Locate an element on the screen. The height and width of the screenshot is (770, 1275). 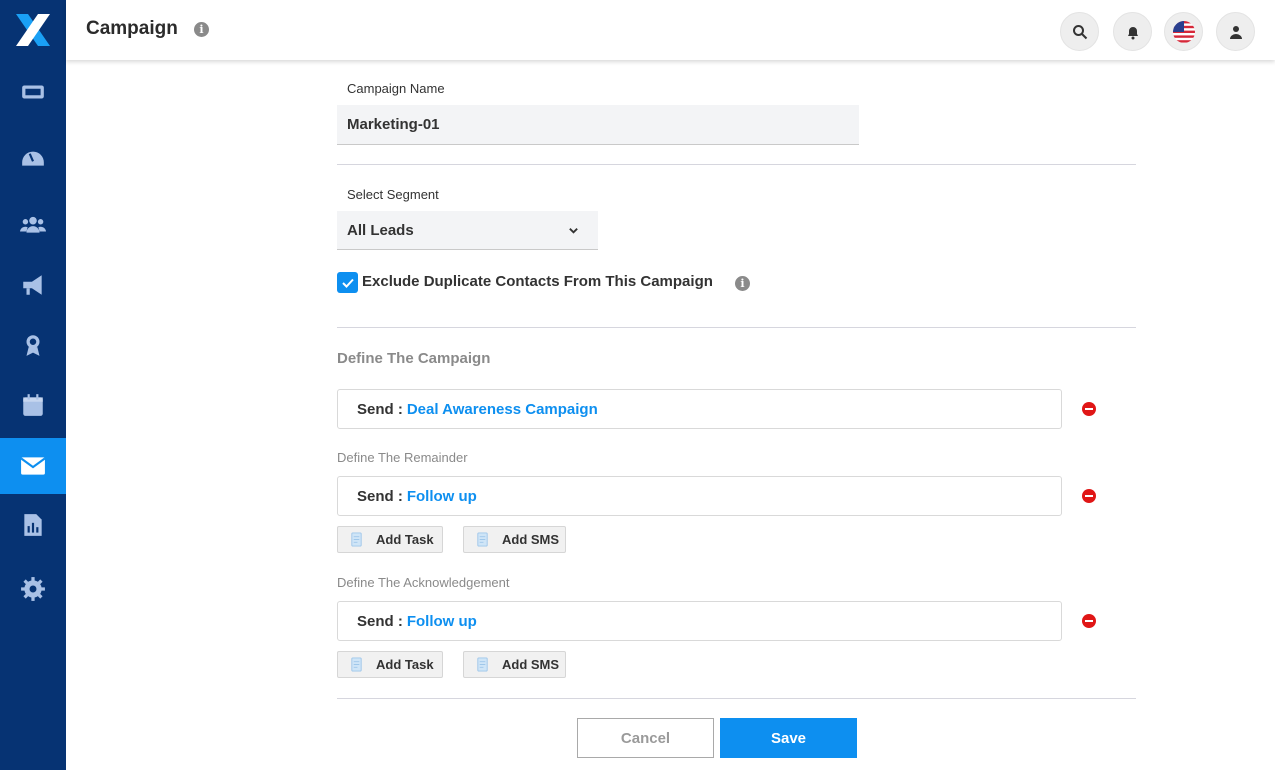
award-icon is located at coordinates (33, 345).